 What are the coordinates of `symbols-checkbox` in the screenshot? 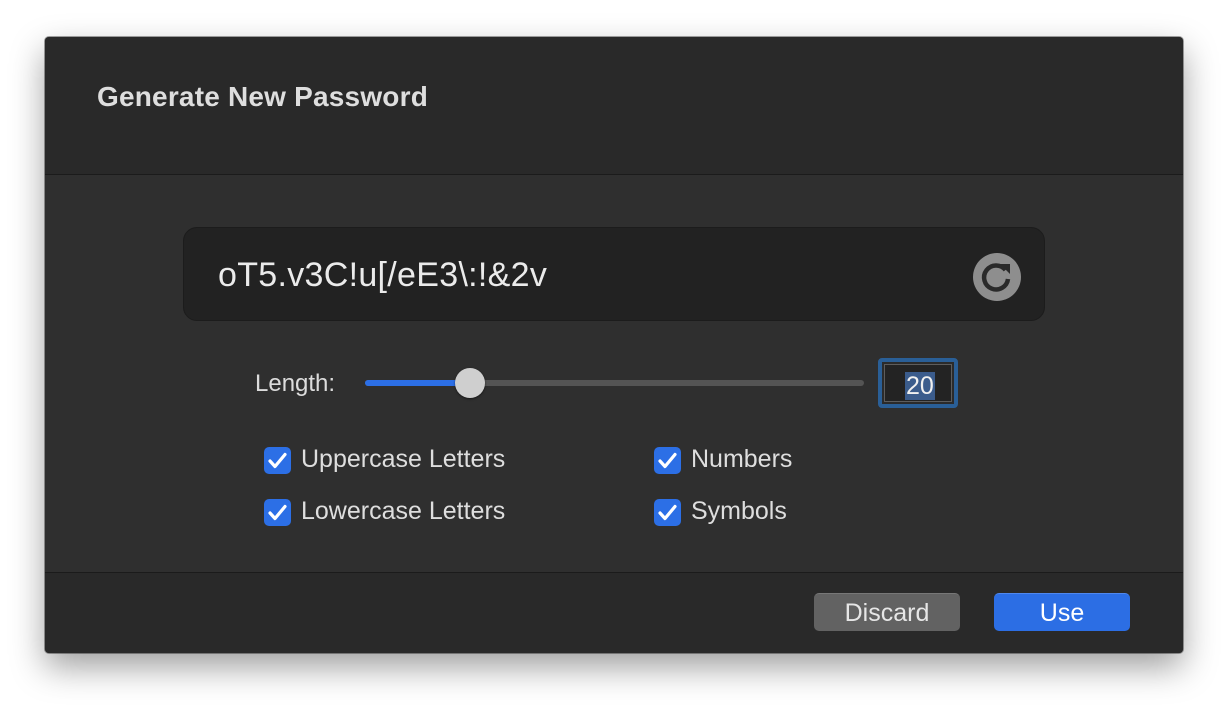 It's located at (667, 512).